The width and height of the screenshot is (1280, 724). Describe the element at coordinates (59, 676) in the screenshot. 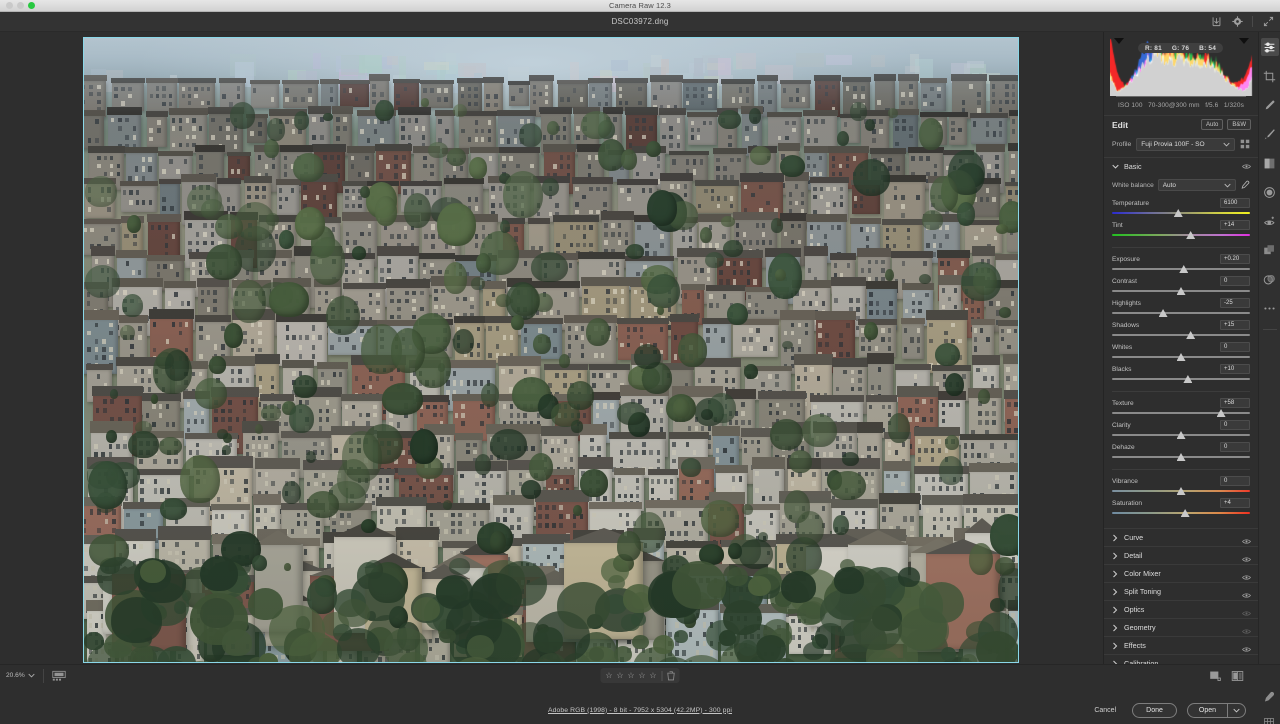

I see `filmstrip-toggle-icon` at that location.